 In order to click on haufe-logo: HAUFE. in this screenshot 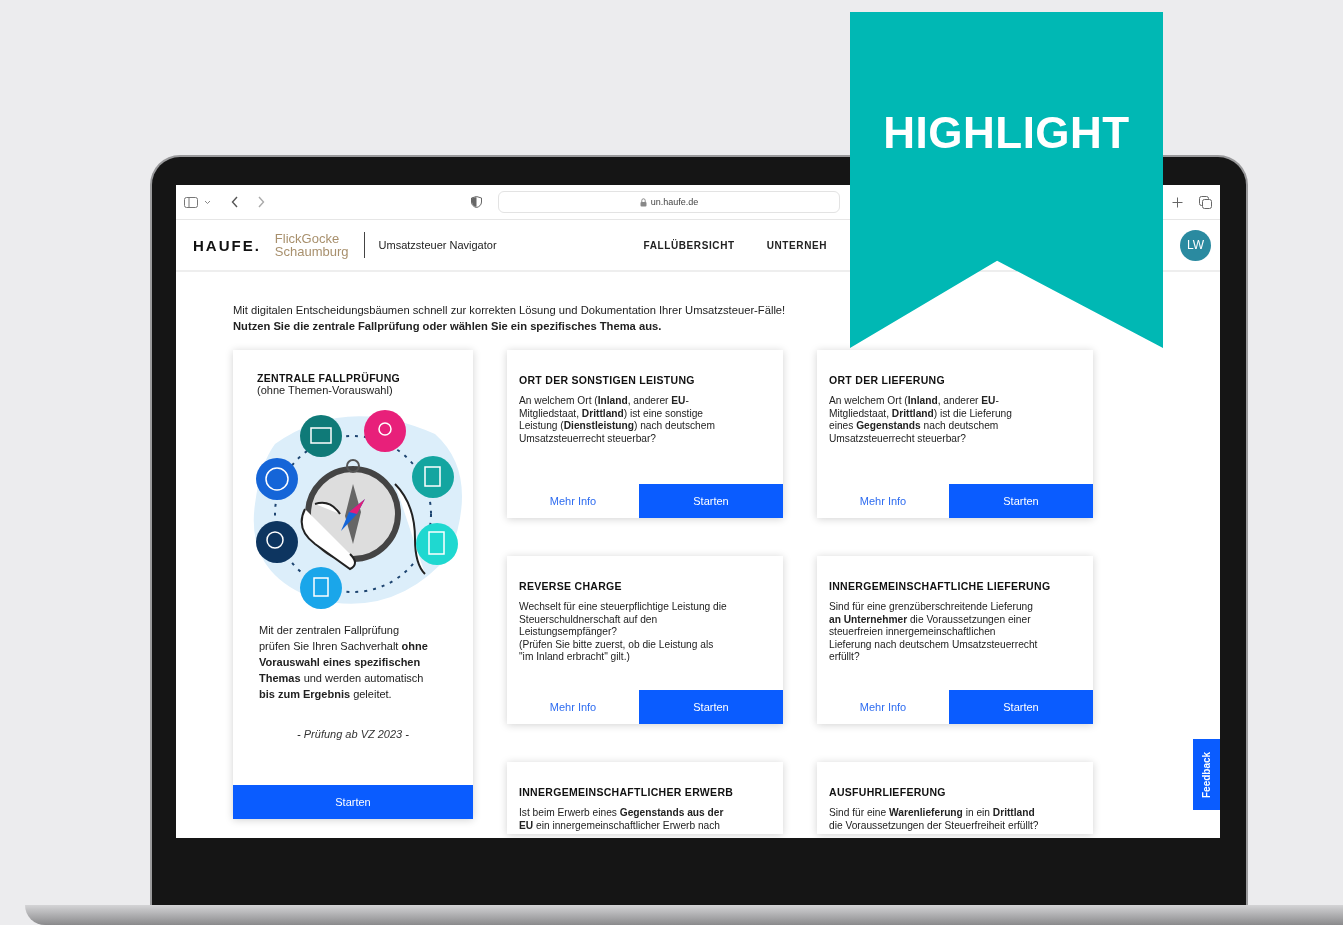, I will do `click(227, 245)`.